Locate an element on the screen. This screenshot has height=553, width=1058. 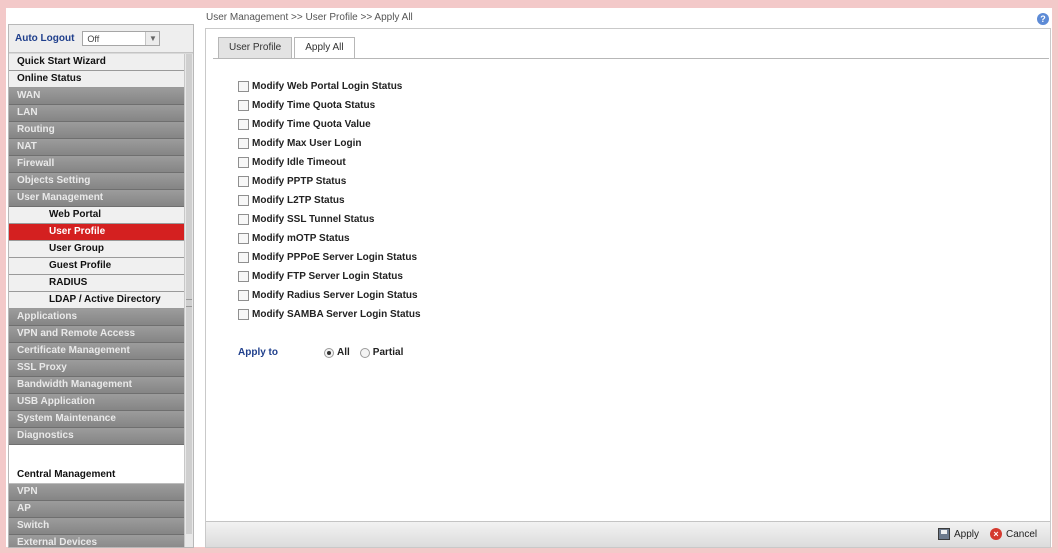
apply-to-all-label: All is located at coordinates (343, 352).